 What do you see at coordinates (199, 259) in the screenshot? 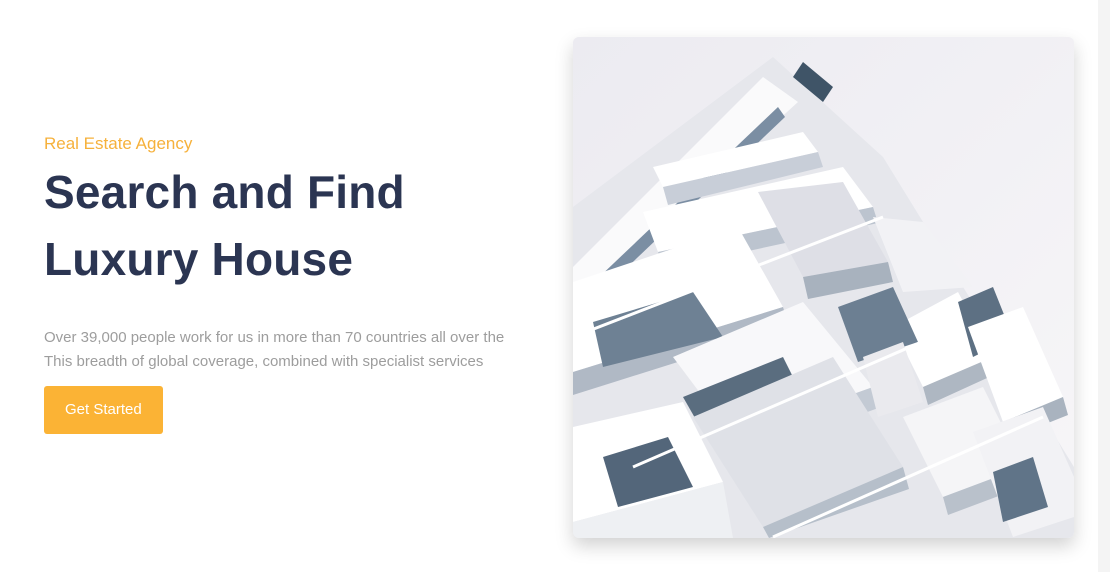
I see `hero-title-line-2: Luxury House` at bounding box center [199, 259].